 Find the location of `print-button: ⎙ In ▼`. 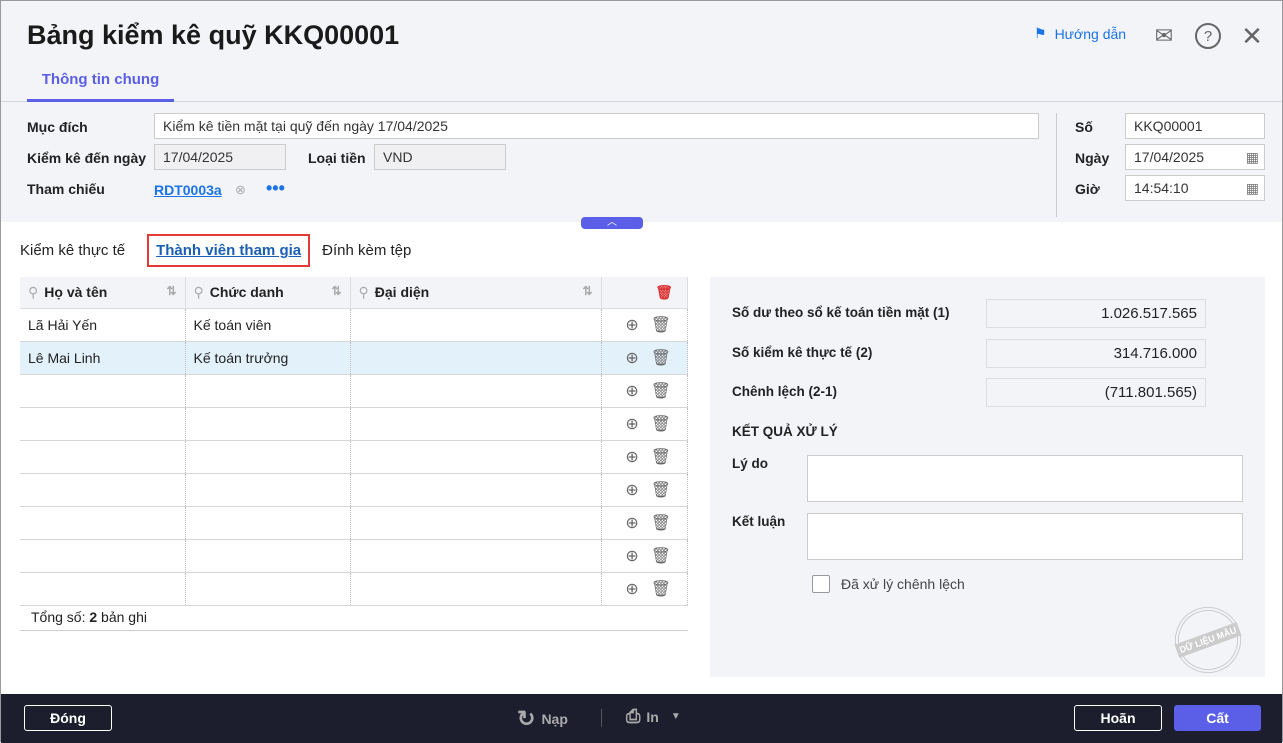

print-button: ⎙ In ▼ is located at coordinates (653, 716).